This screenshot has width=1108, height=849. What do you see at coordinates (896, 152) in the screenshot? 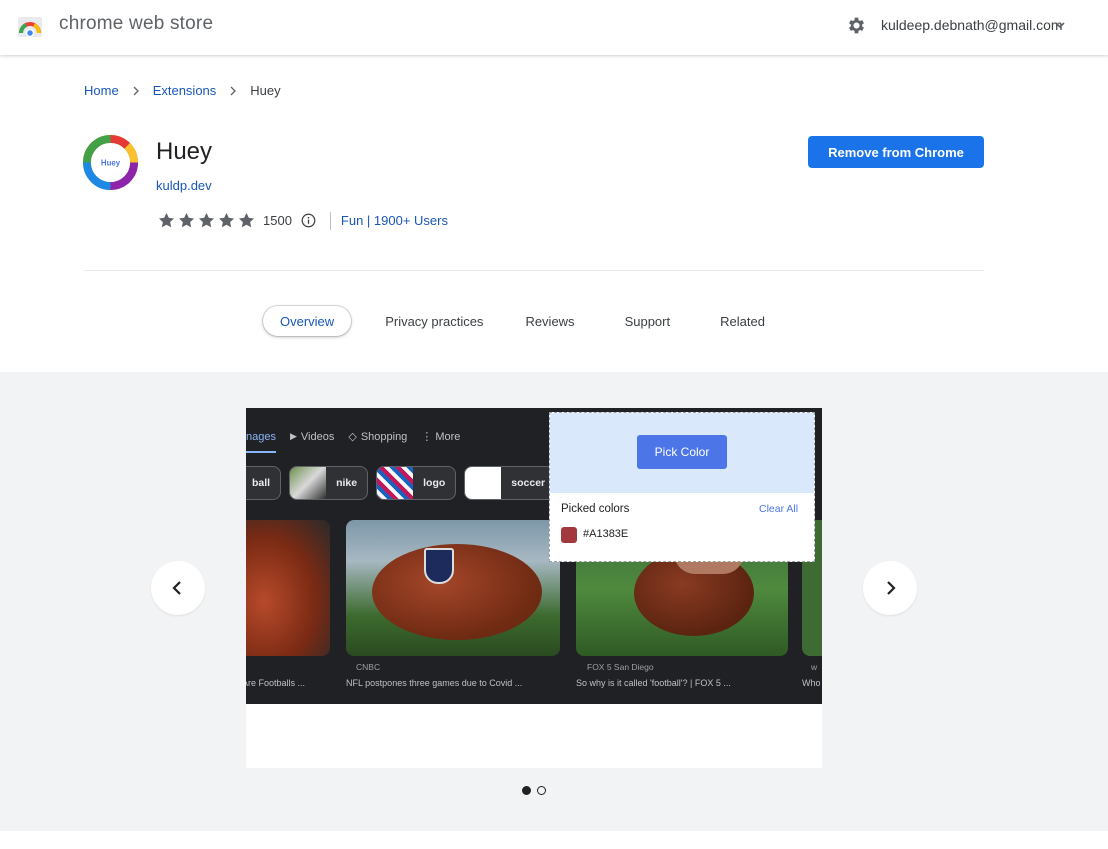
I see `remove-from-chrome-button: Remove from Chrome` at bounding box center [896, 152].